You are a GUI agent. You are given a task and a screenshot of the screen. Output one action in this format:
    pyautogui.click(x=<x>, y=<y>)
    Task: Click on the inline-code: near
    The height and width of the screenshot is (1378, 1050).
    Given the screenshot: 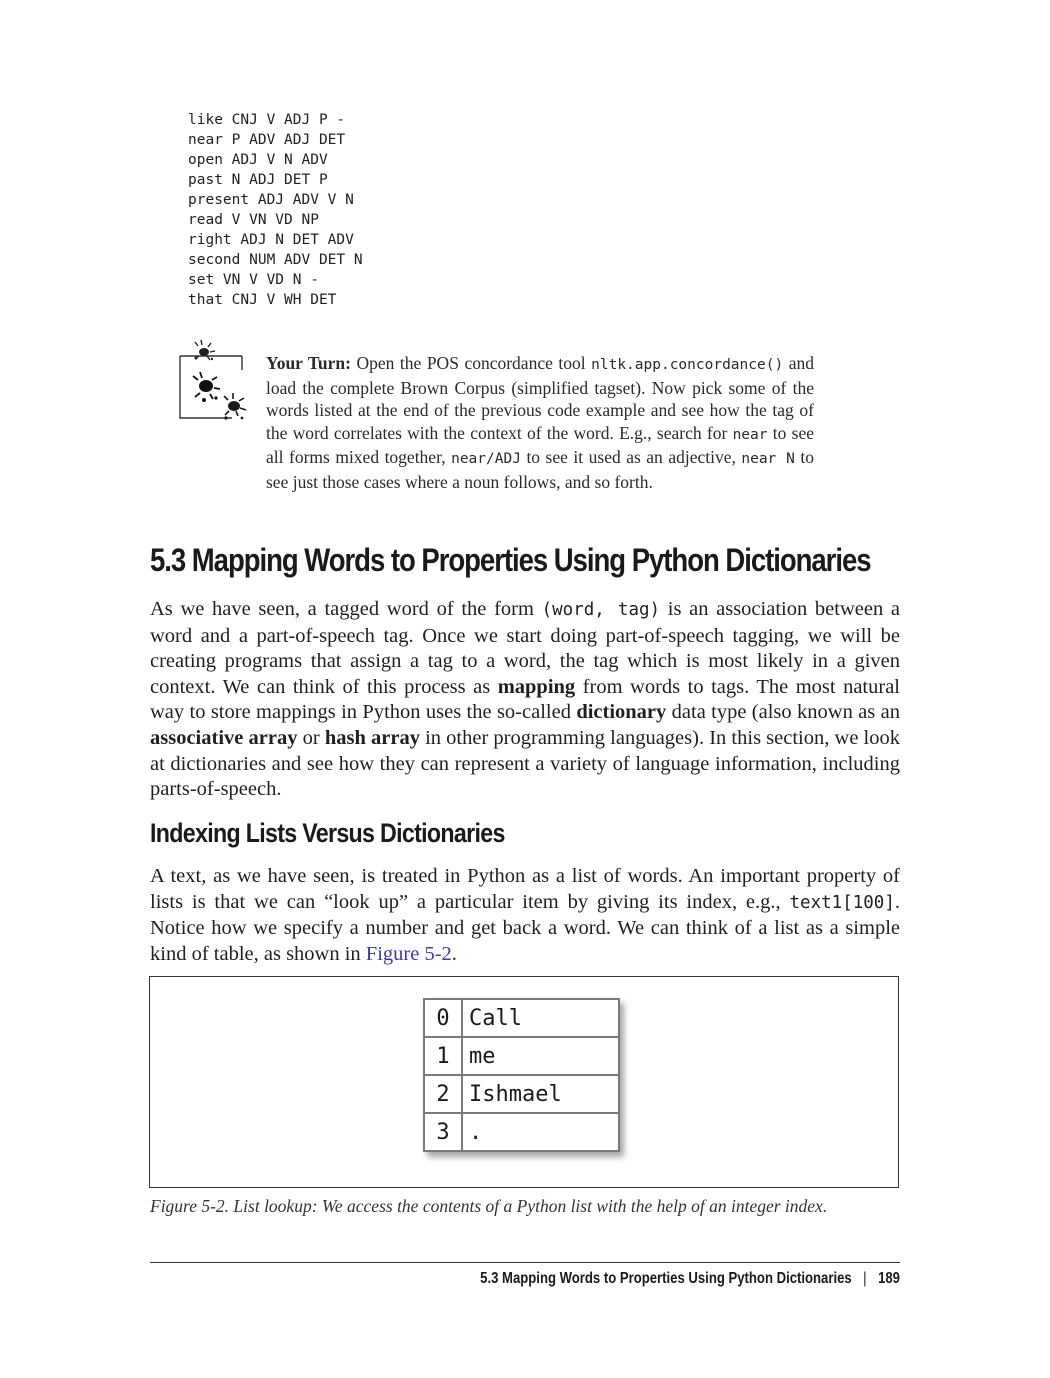 What is the action you would take?
    pyautogui.click(x=750, y=434)
    